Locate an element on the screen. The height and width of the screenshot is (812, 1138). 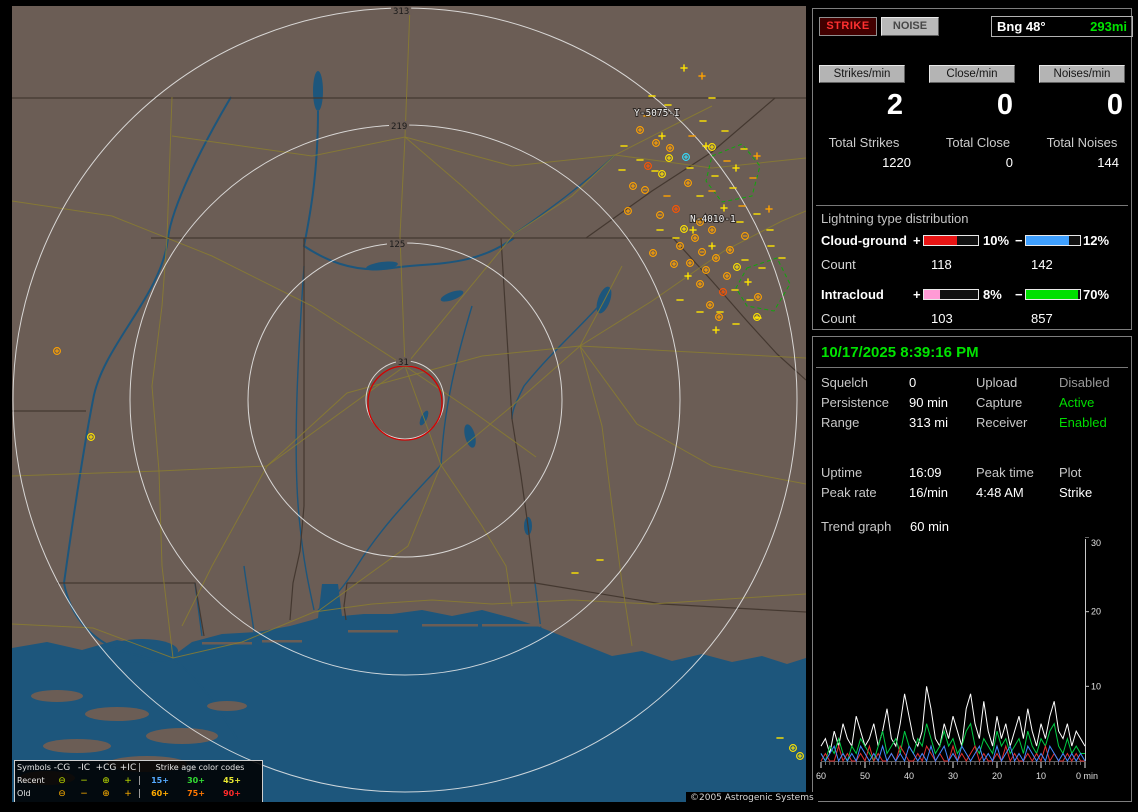
ic-plus-count: 103 is located at coordinates (942, 318).